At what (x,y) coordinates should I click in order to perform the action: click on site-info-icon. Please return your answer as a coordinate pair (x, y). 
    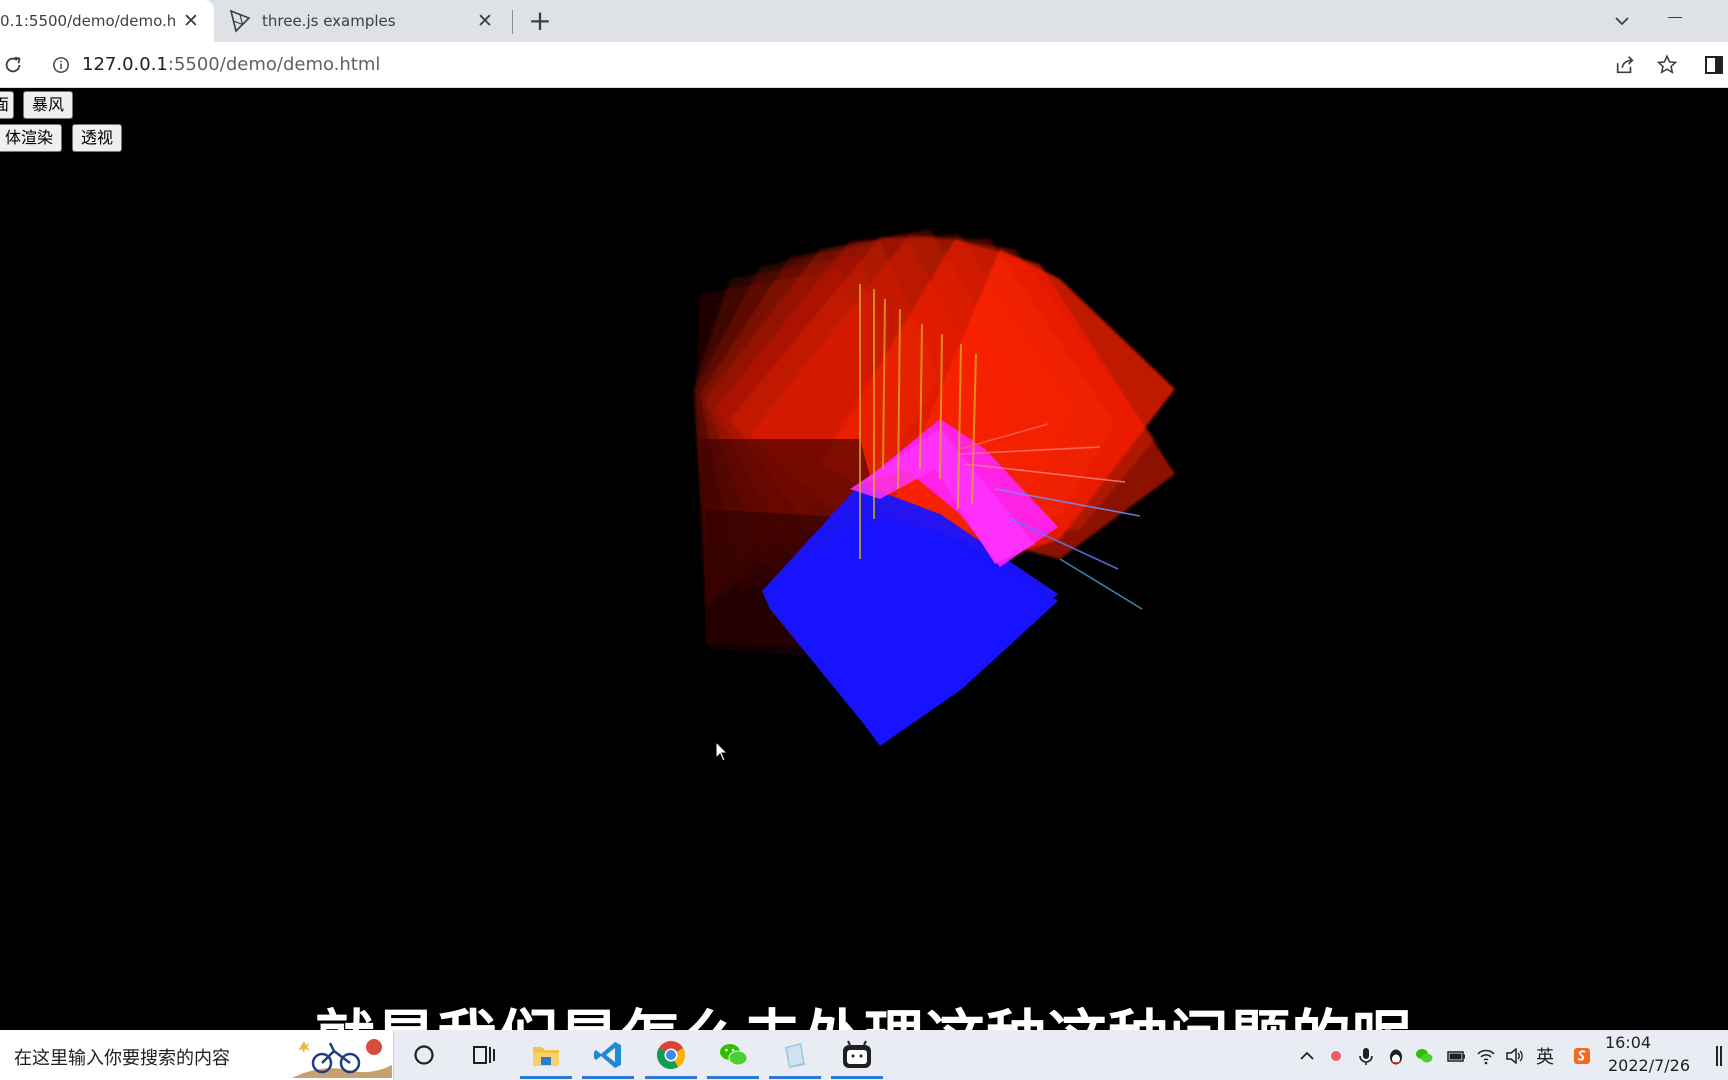
    Looking at the image, I should click on (61, 65).